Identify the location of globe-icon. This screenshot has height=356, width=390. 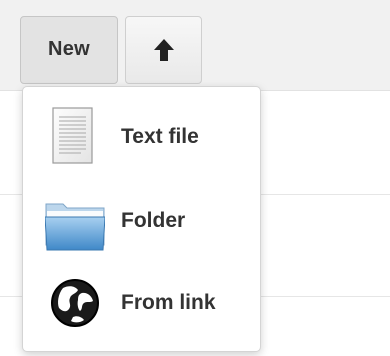
(75, 303).